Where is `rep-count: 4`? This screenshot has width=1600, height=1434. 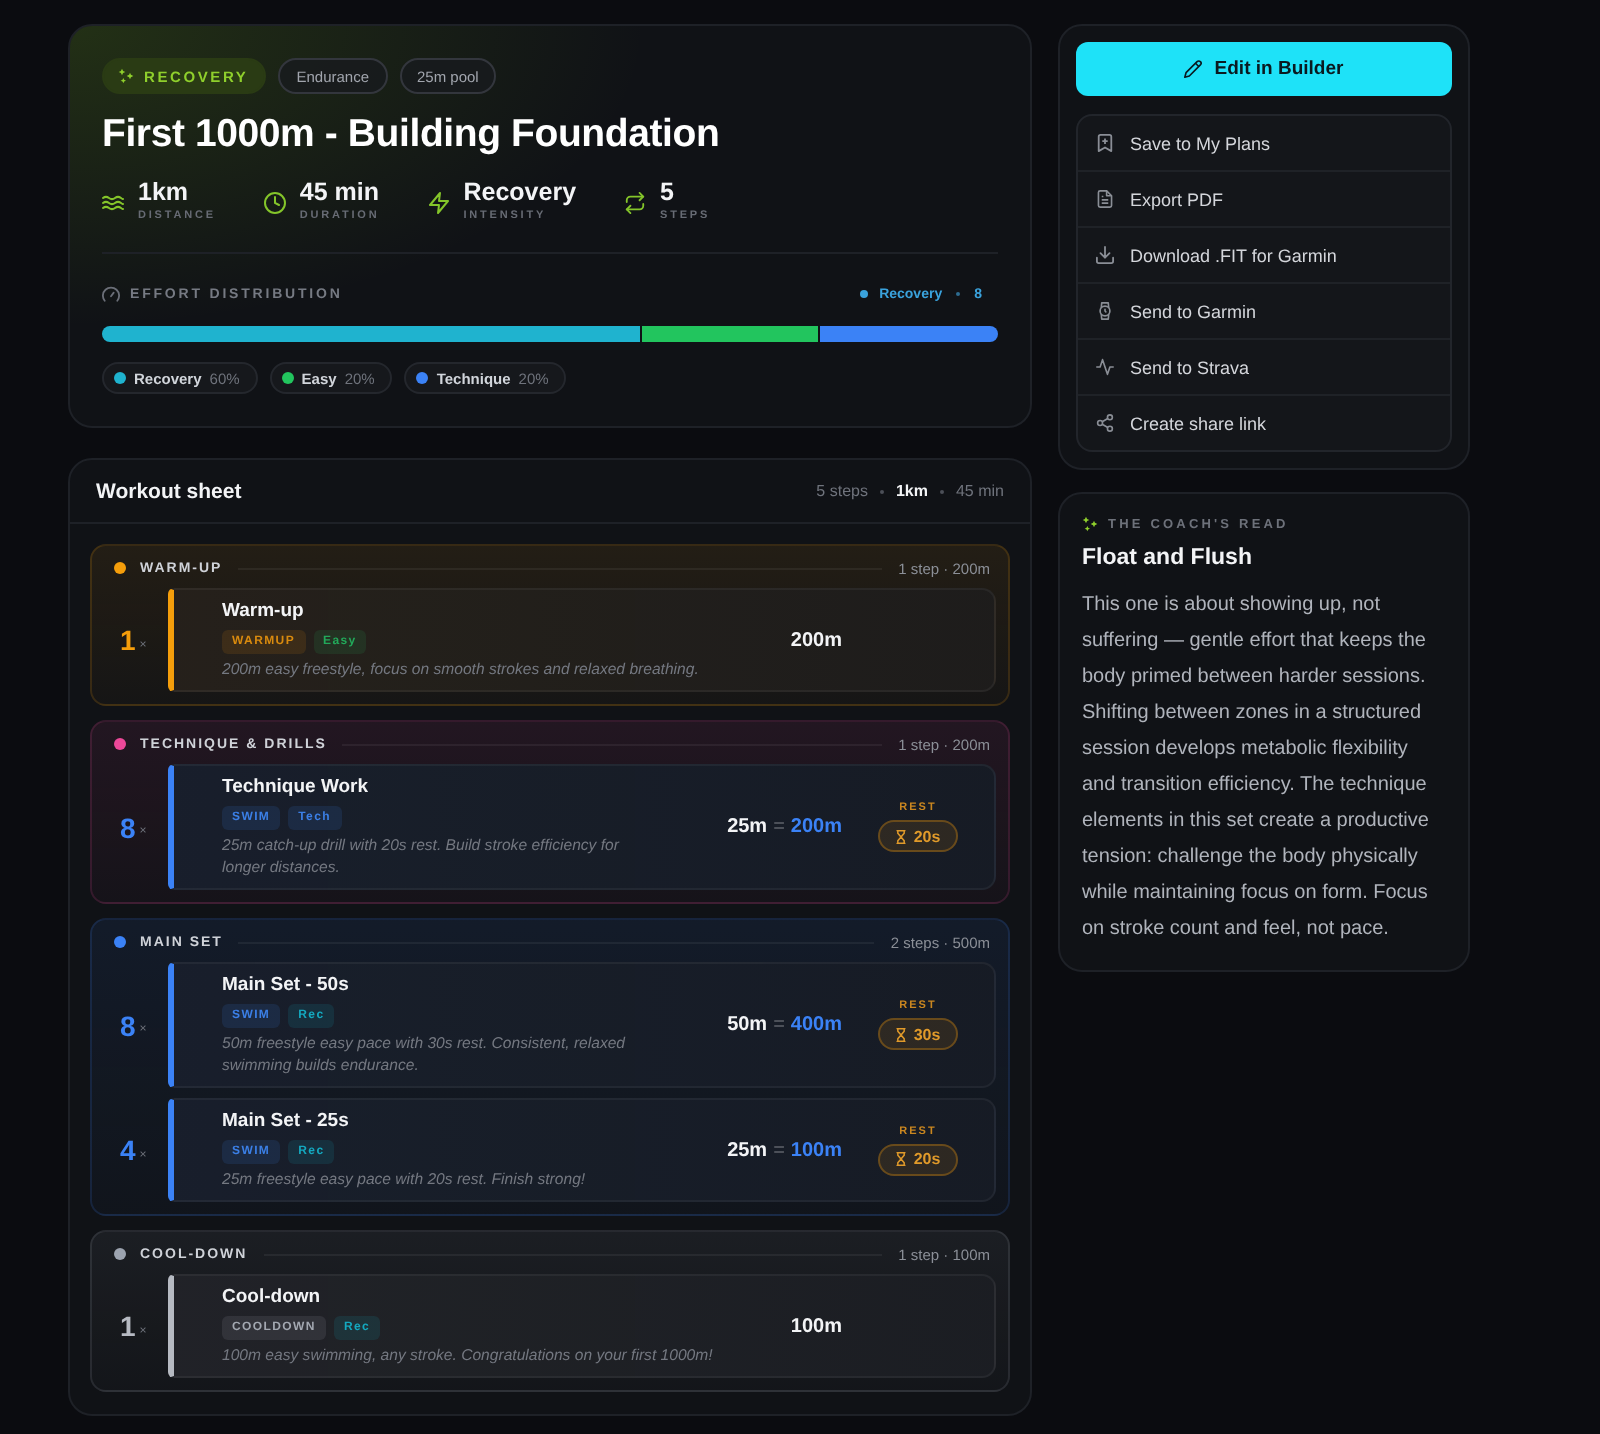 rep-count: 4 is located at coordinates (128, 1150).